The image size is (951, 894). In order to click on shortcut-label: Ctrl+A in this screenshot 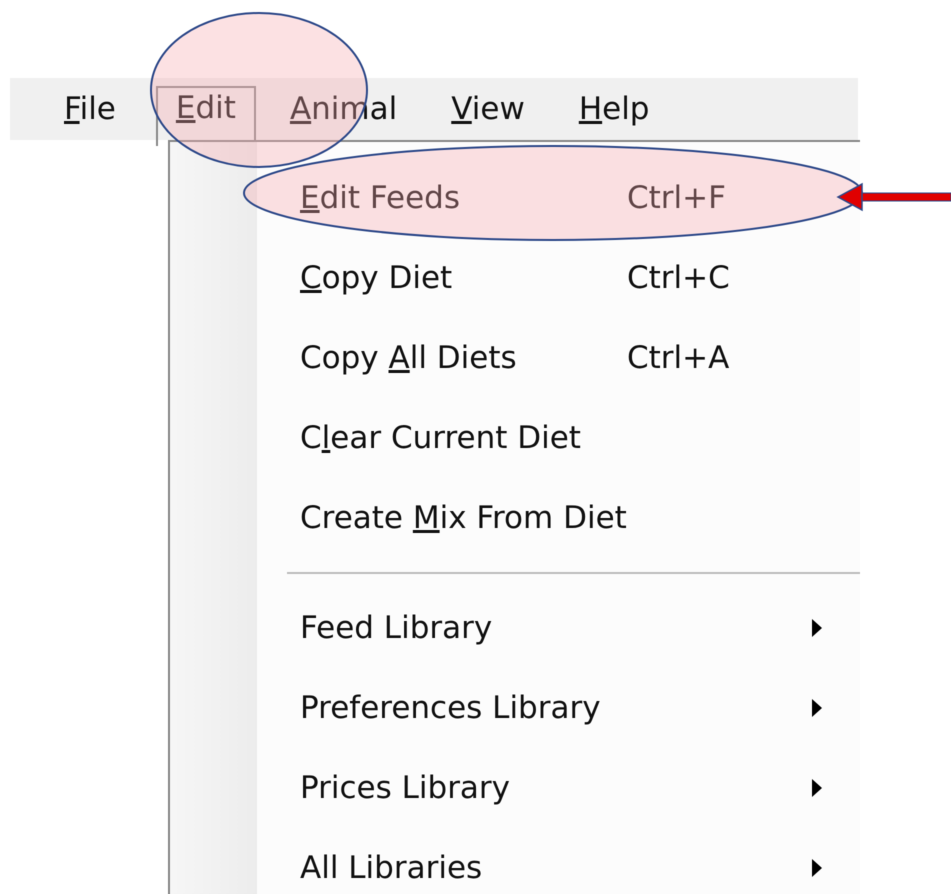, I will do `click(678, 358)`.